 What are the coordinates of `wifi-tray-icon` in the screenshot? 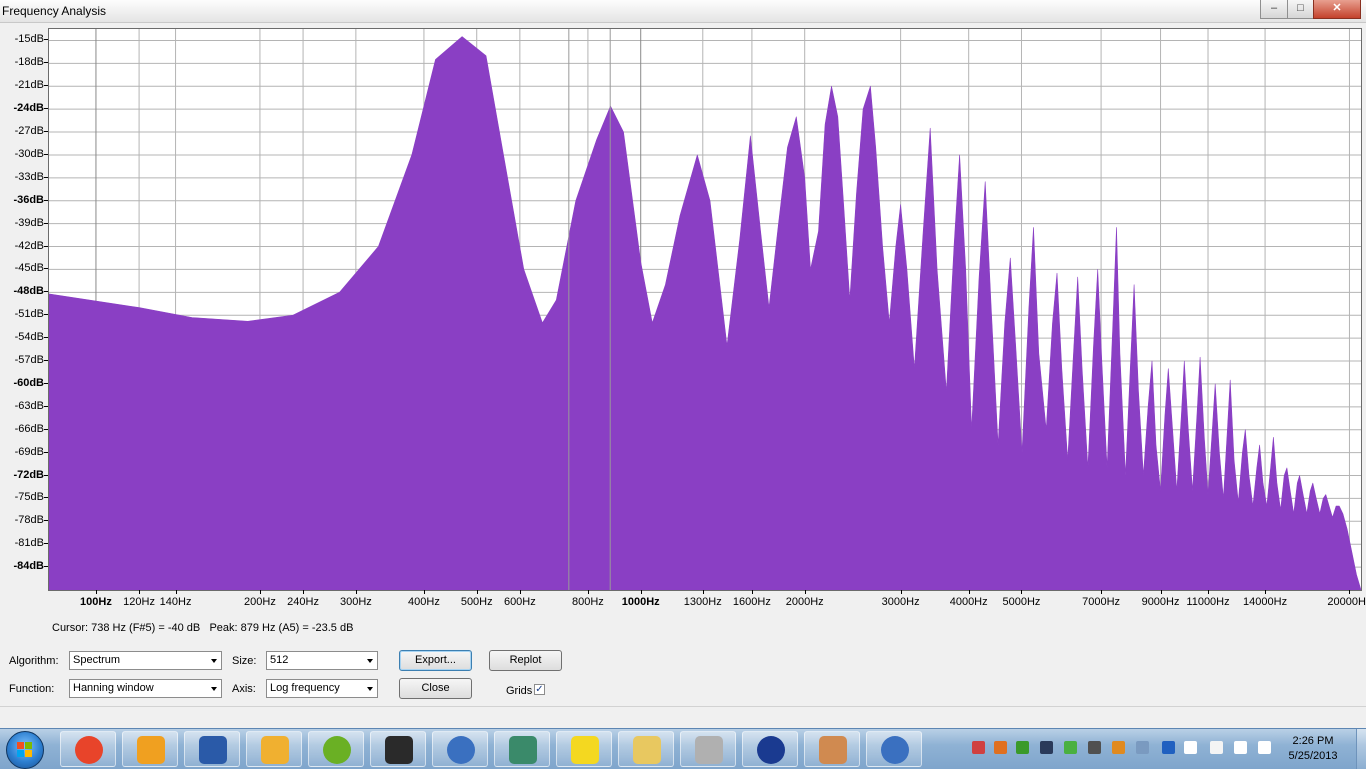 It's located at (1070, 747).